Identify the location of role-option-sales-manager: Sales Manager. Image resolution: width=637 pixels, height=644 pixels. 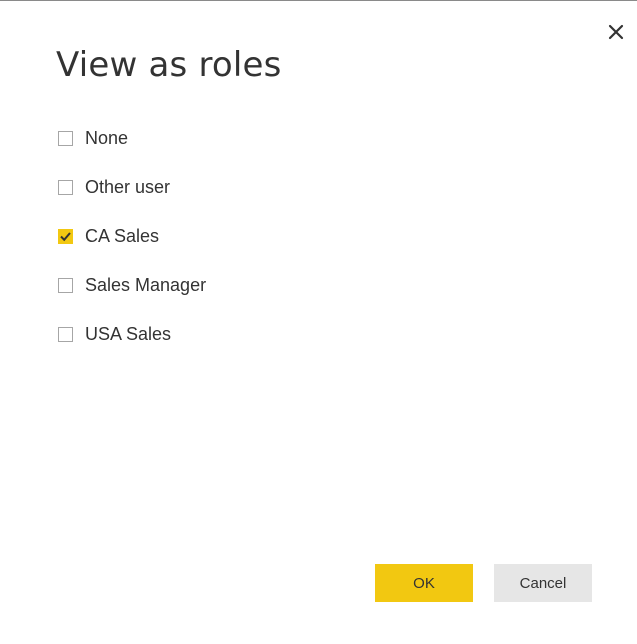
(132, 285).